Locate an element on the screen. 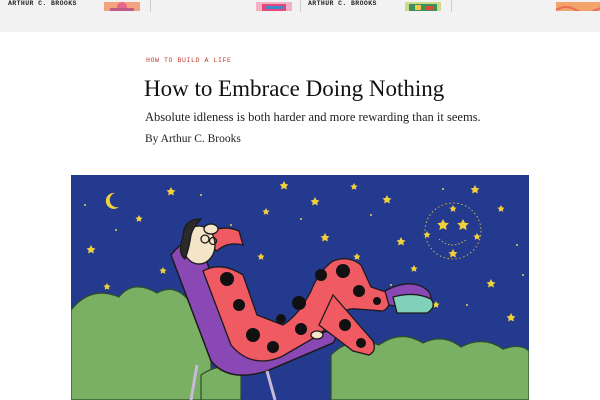 Image resolution: width=600 pixels, height=400 pixels. byline-prefix: By is located at coordinates (152, 139).